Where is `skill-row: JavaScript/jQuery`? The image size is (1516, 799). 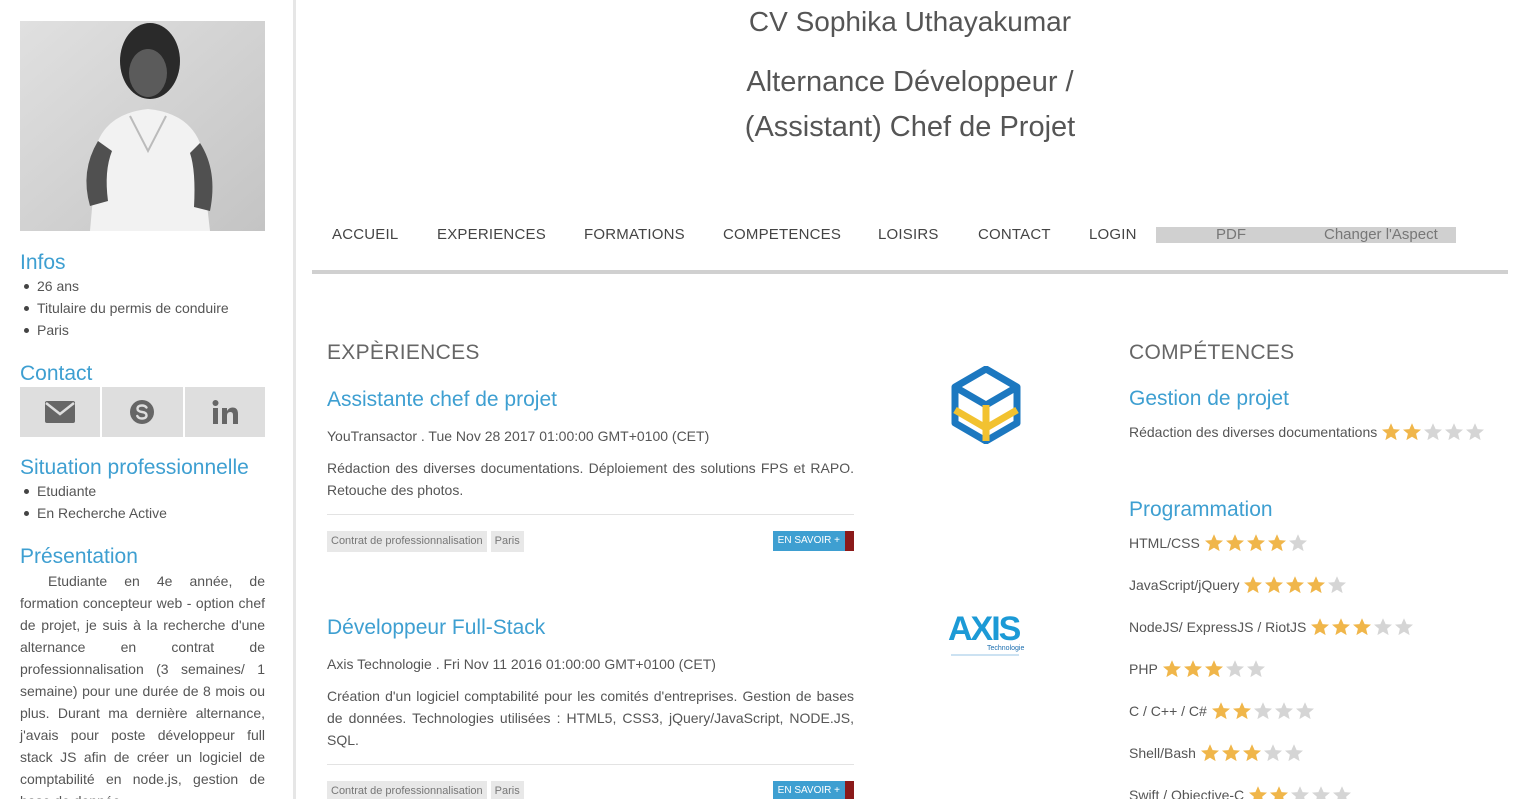
skill-row: JavaScript/jQuery is located at coordinates (1238, 585).